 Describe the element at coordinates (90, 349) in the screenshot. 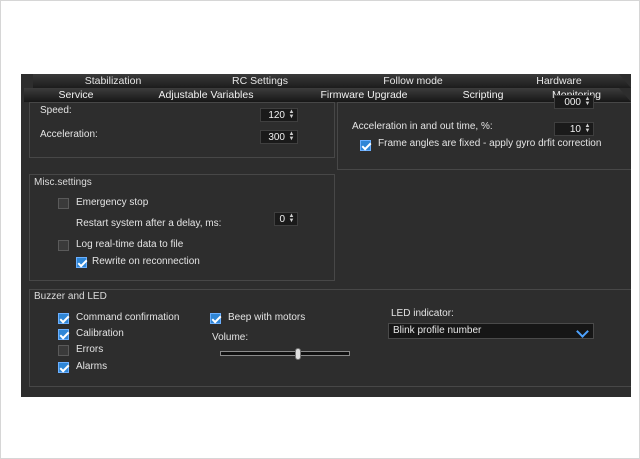

I see `errors-label: Errors` at that location.